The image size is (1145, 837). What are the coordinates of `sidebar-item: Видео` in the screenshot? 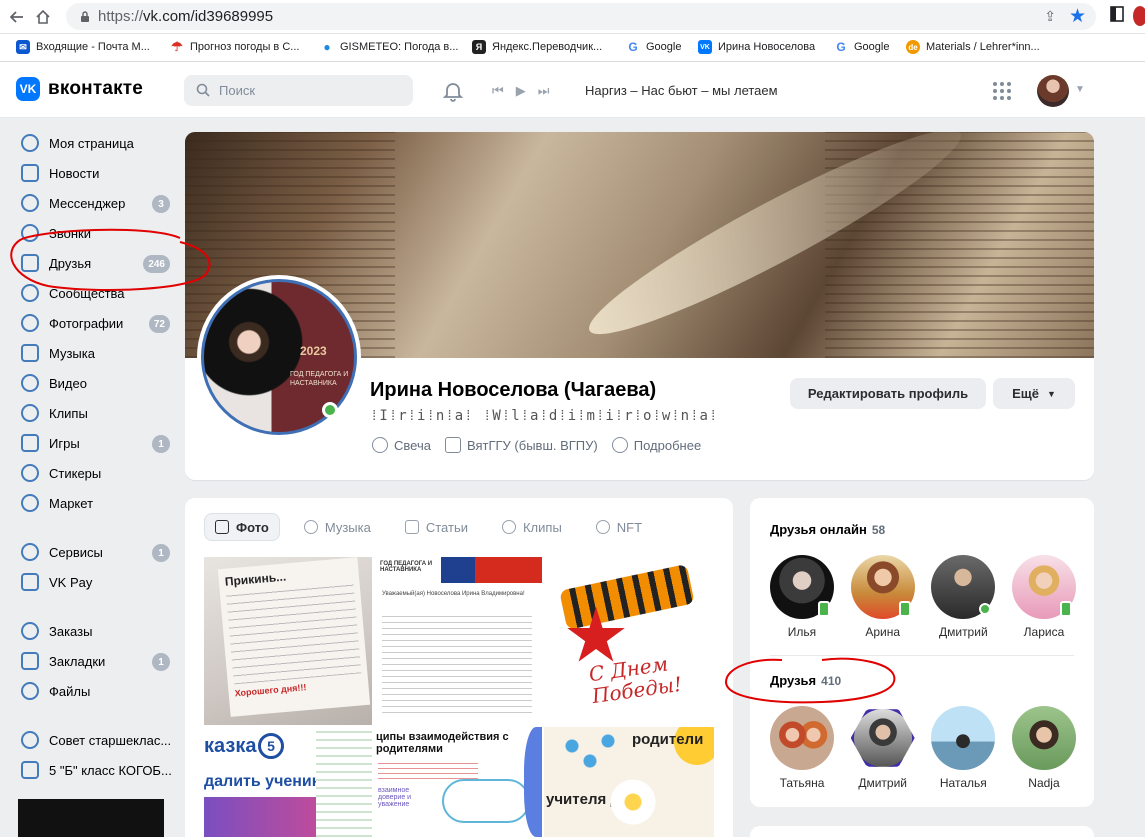 It's located at (94, 383).